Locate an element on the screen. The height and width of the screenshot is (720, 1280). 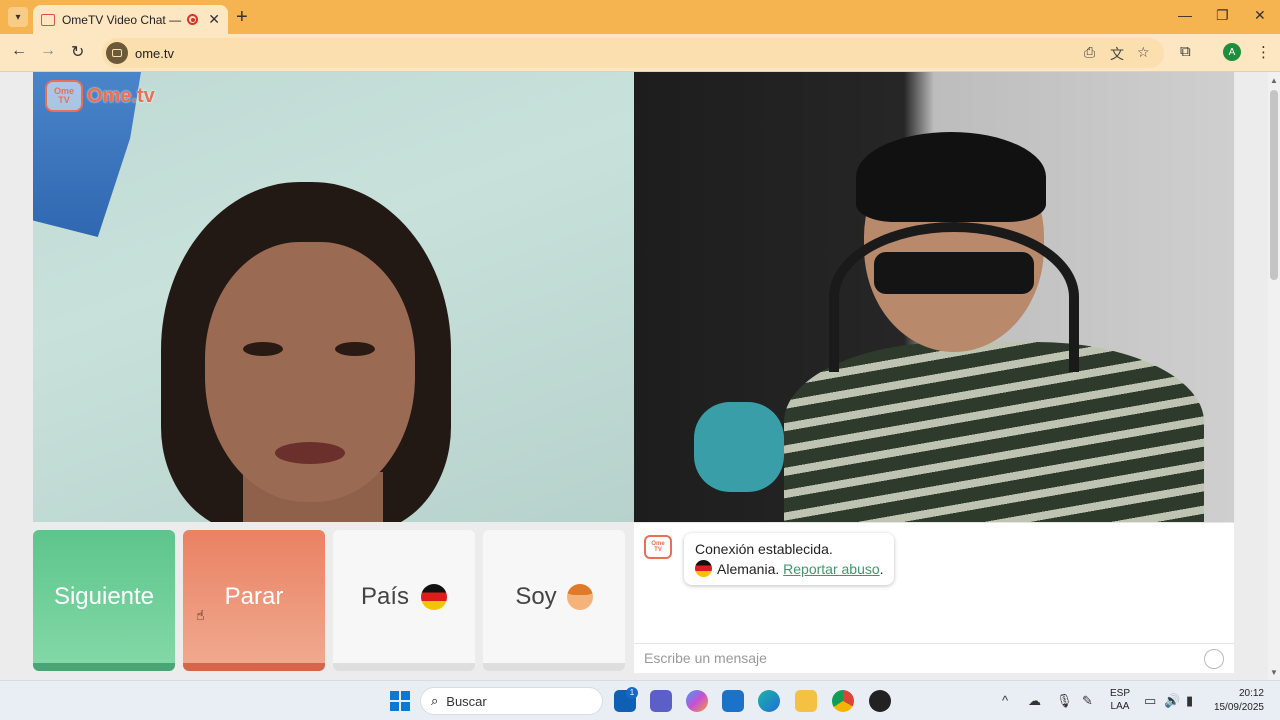
minimize-button: — is located at coordinates (1185, 15).